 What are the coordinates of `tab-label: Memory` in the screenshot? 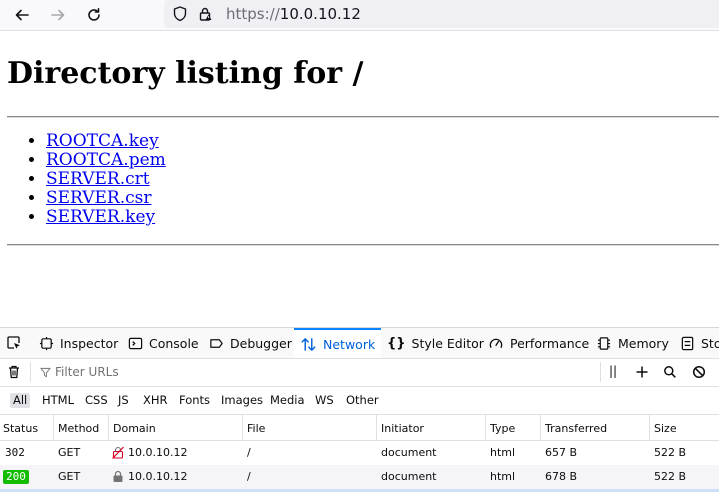 It's located at (643, 343).